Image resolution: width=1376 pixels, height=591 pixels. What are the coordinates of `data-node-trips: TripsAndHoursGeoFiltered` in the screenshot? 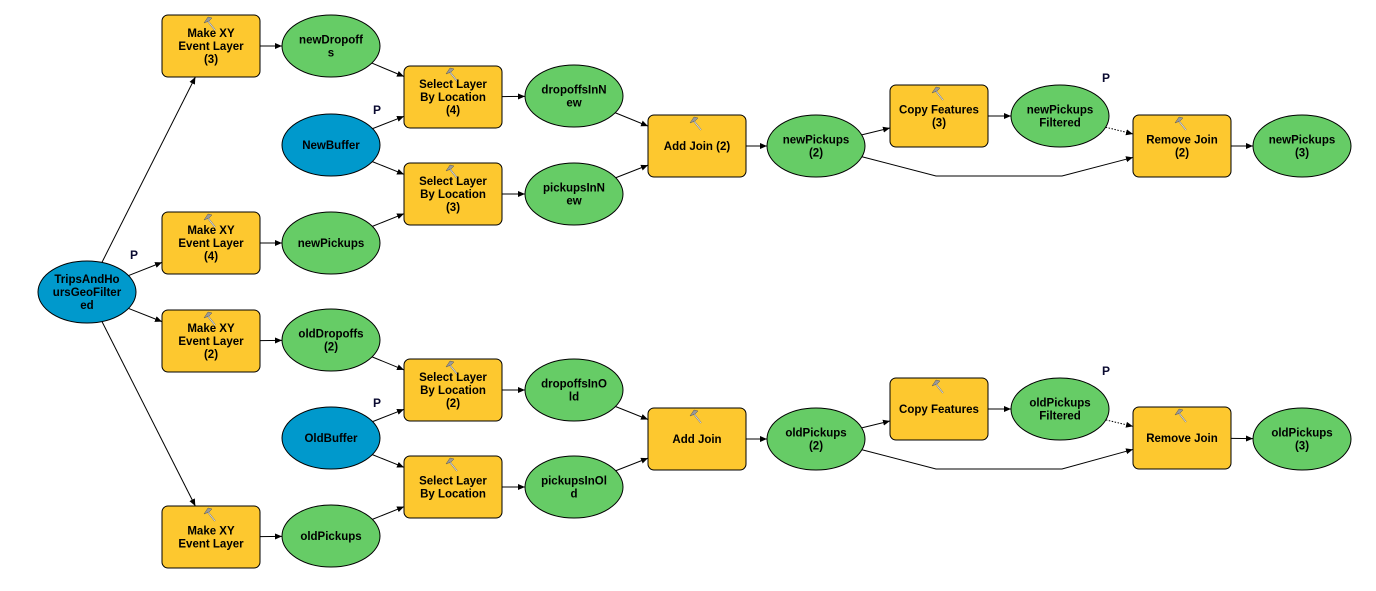 It's located at (87, 292).